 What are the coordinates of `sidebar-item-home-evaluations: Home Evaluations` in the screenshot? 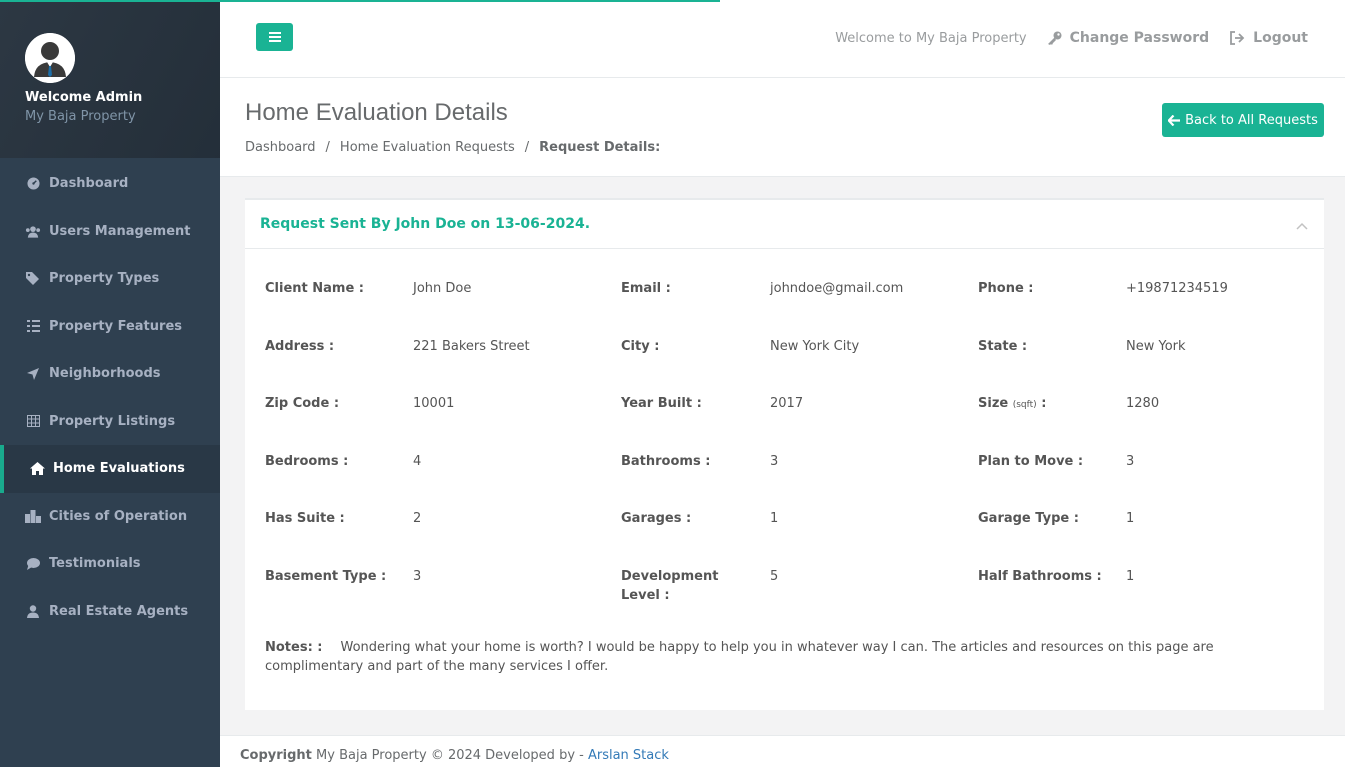 It's located at (110, 469).